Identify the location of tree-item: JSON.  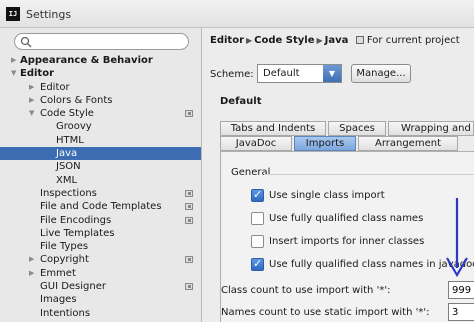
(100, 166).